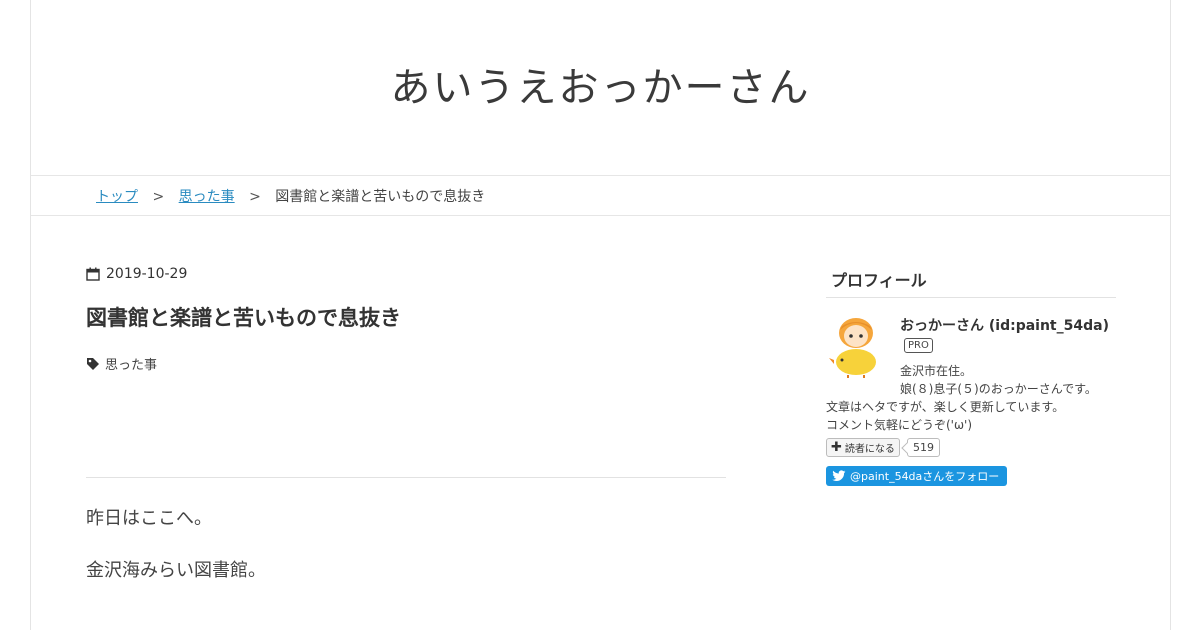 This screenshot has height=630, width=1200. I want to click on calendar-icon, so click(93, 274).